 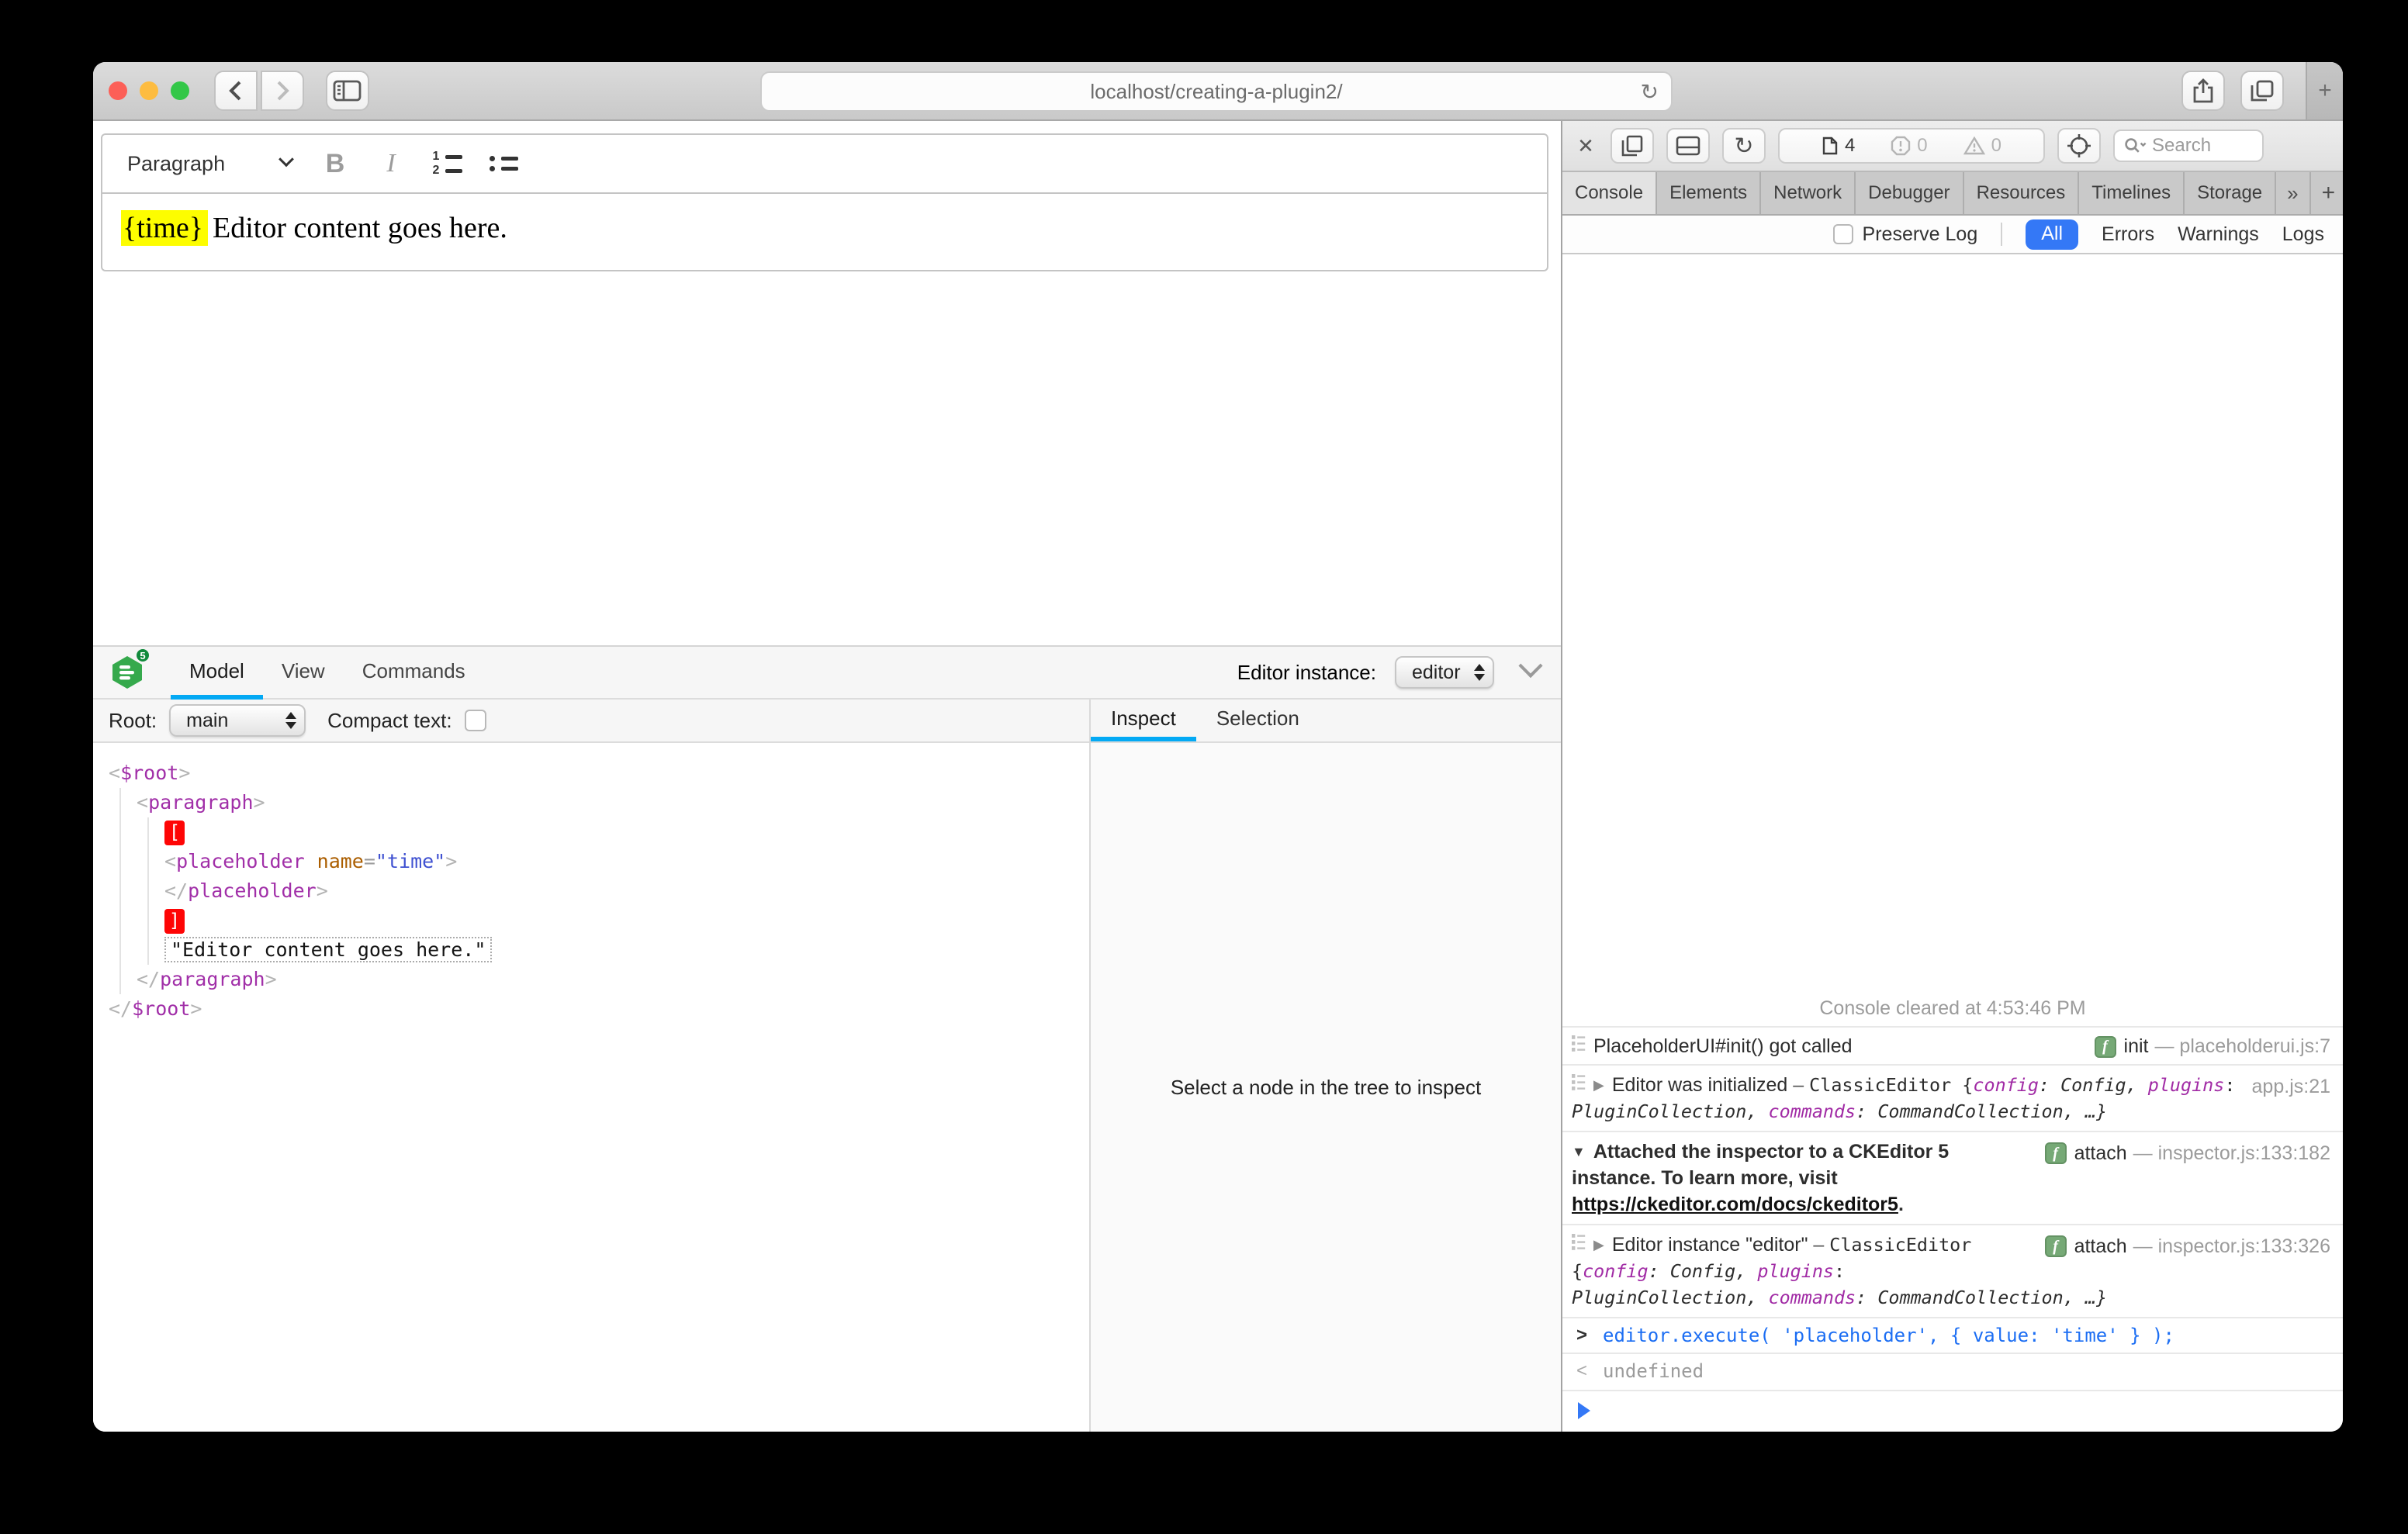 I want to click on italic-button: I, so click(x=391, y=163).